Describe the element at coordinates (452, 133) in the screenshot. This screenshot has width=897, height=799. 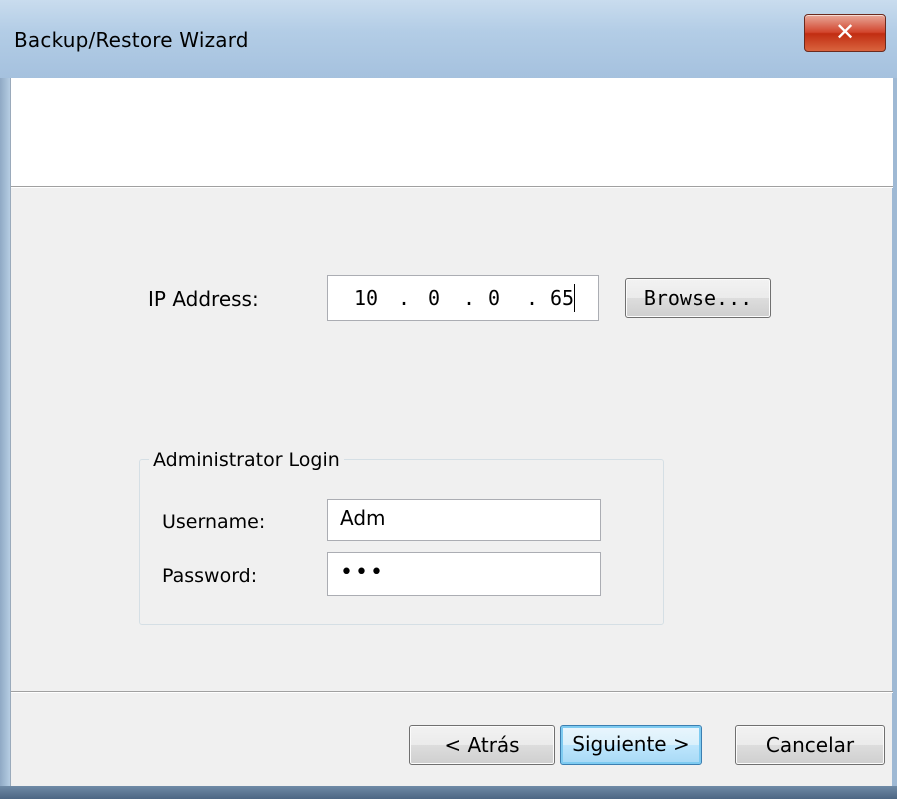
I see `wizard-header-band` at that location.